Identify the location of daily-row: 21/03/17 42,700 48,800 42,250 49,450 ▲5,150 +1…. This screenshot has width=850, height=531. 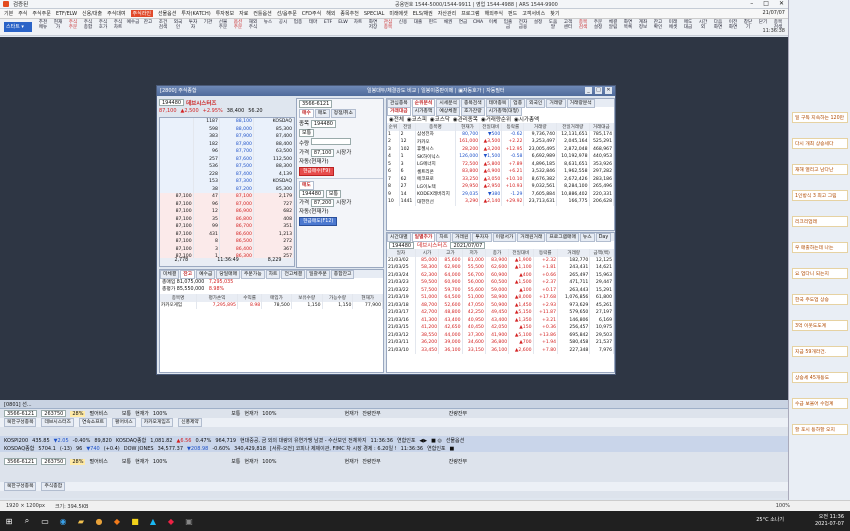
(500, 313).